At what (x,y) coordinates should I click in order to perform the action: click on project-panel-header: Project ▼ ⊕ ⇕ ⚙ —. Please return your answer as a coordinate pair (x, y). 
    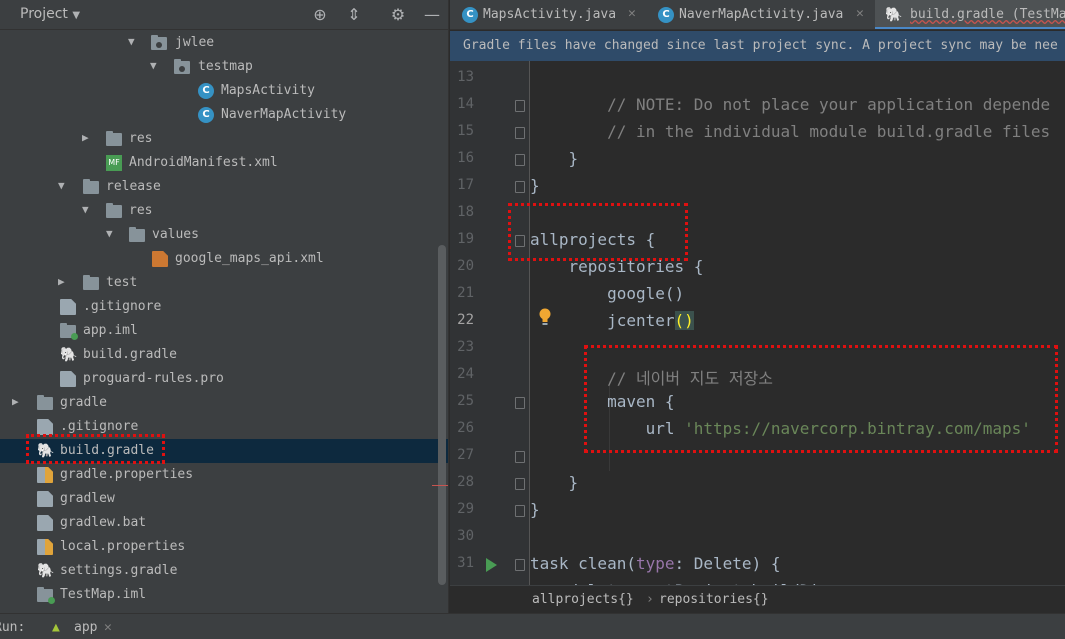
    Looking at the image, I should click on (224, 15).